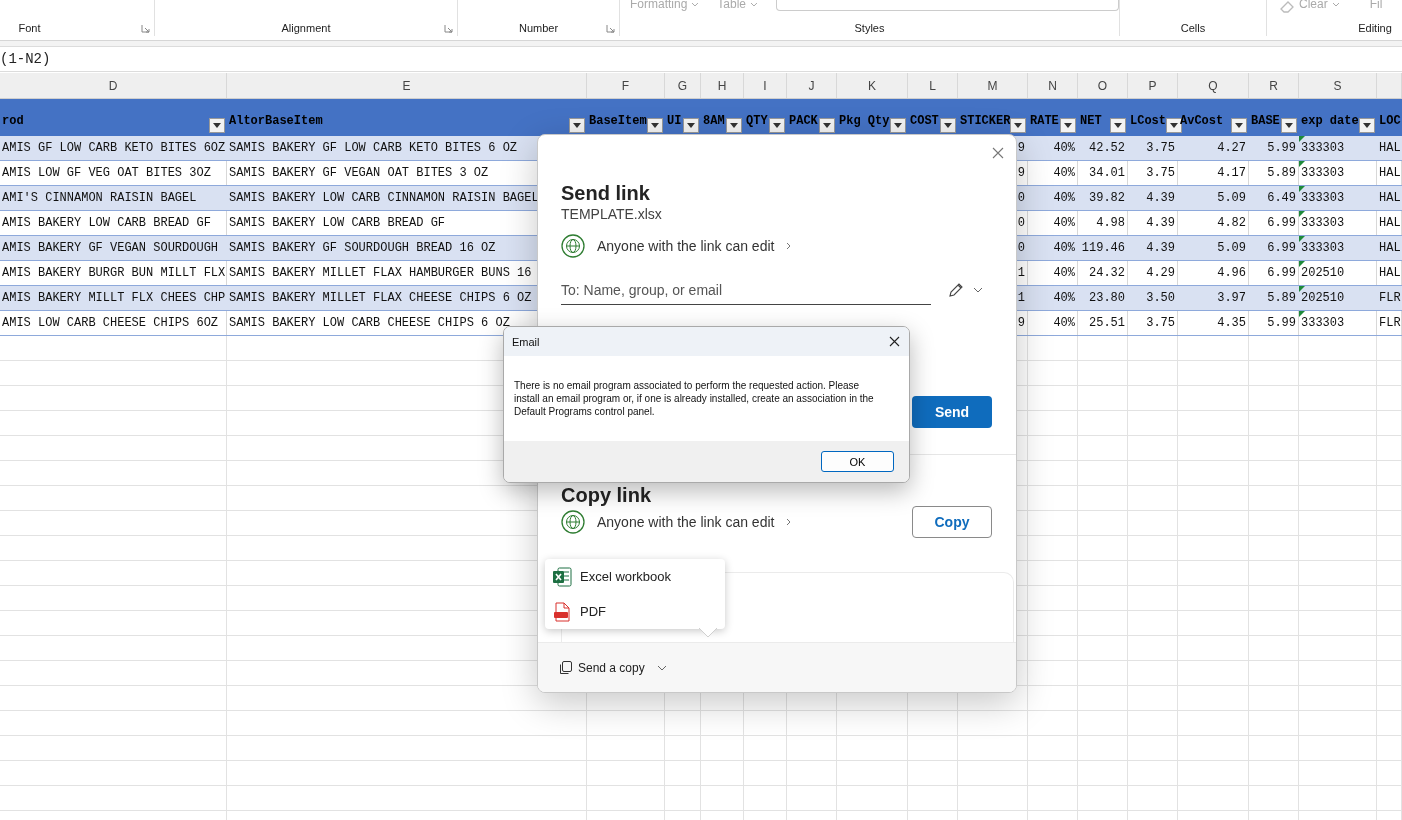 The height and width of the screenshot is (820, 1402). I want to click on send-copy-button: Send a copy, so click(612, 667).